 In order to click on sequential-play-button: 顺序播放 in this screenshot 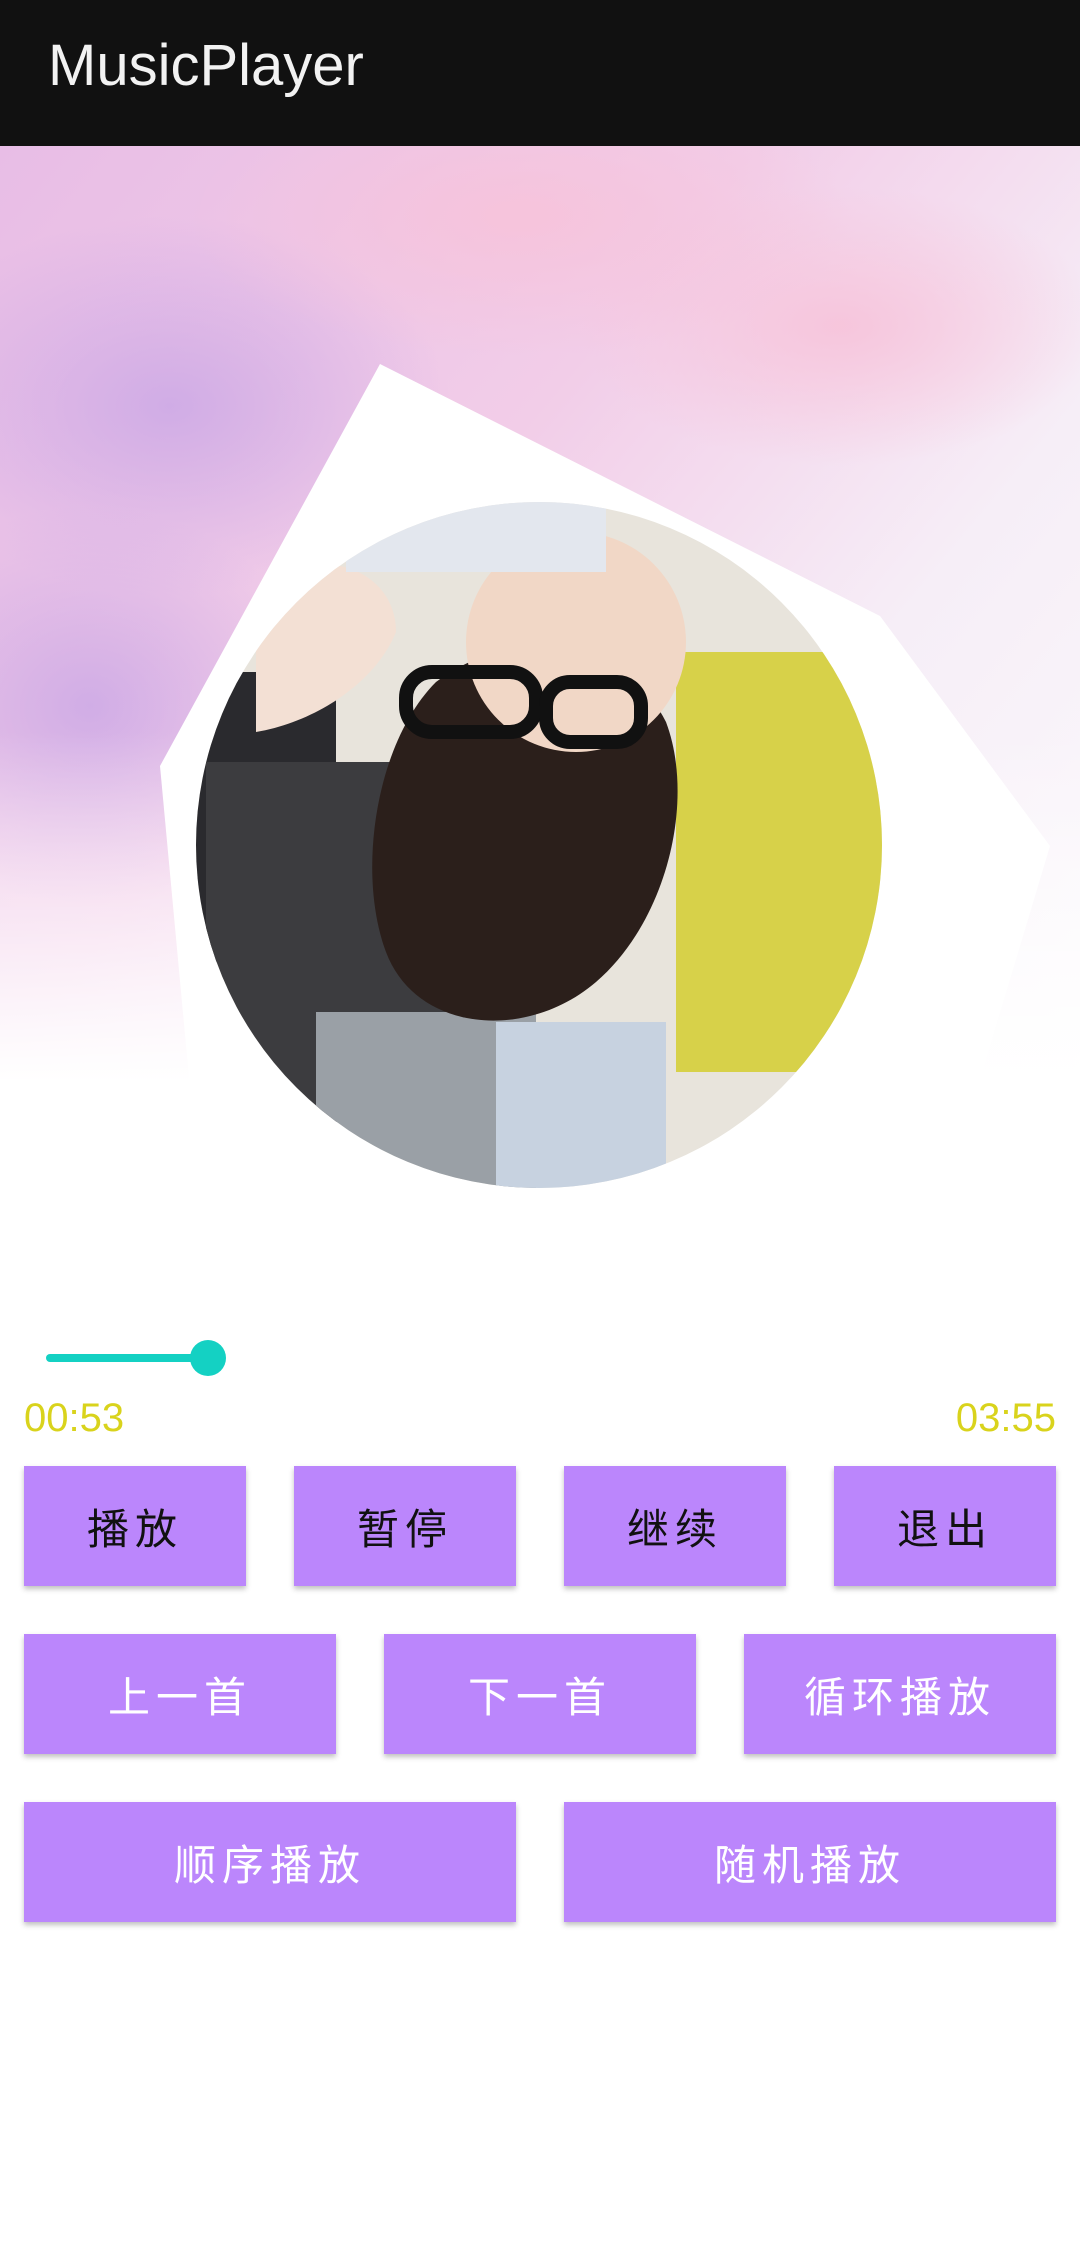, I will do `click(270, 1862)`.